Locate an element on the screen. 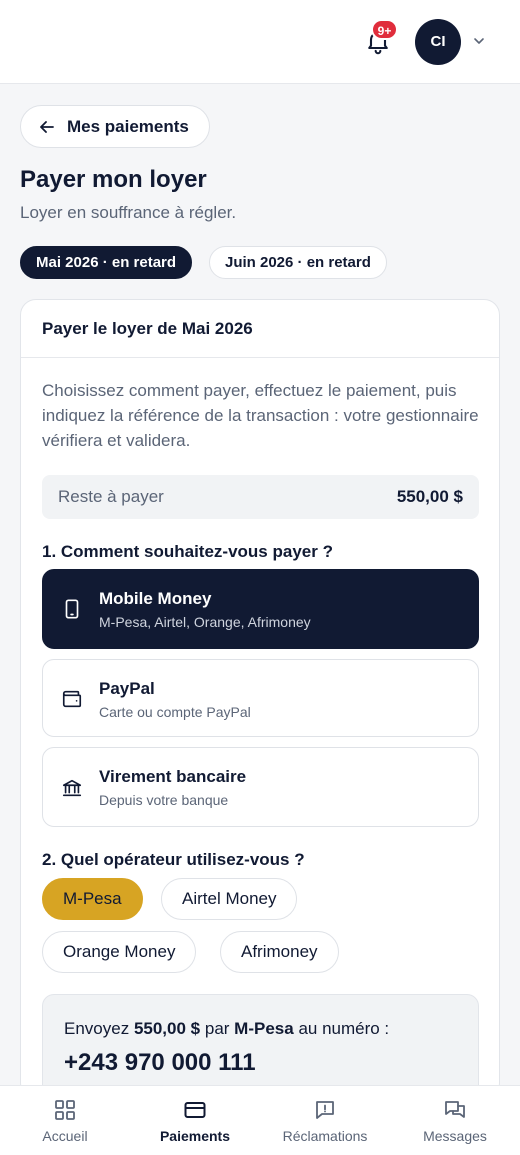  balance-value: 550,00 $ is located at coordinates (429, 496).